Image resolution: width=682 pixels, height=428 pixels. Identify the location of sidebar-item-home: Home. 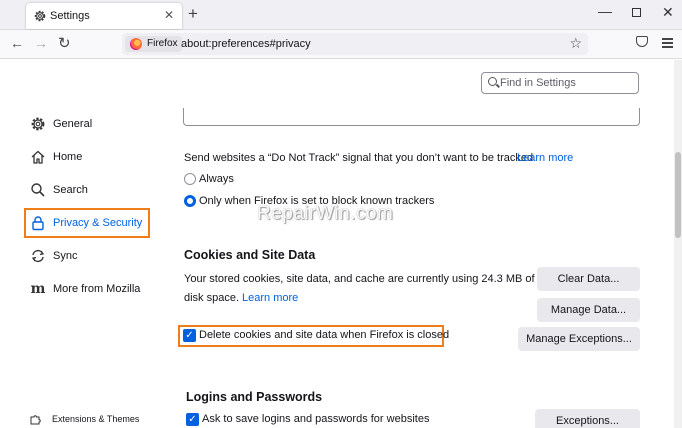
(56, 157).